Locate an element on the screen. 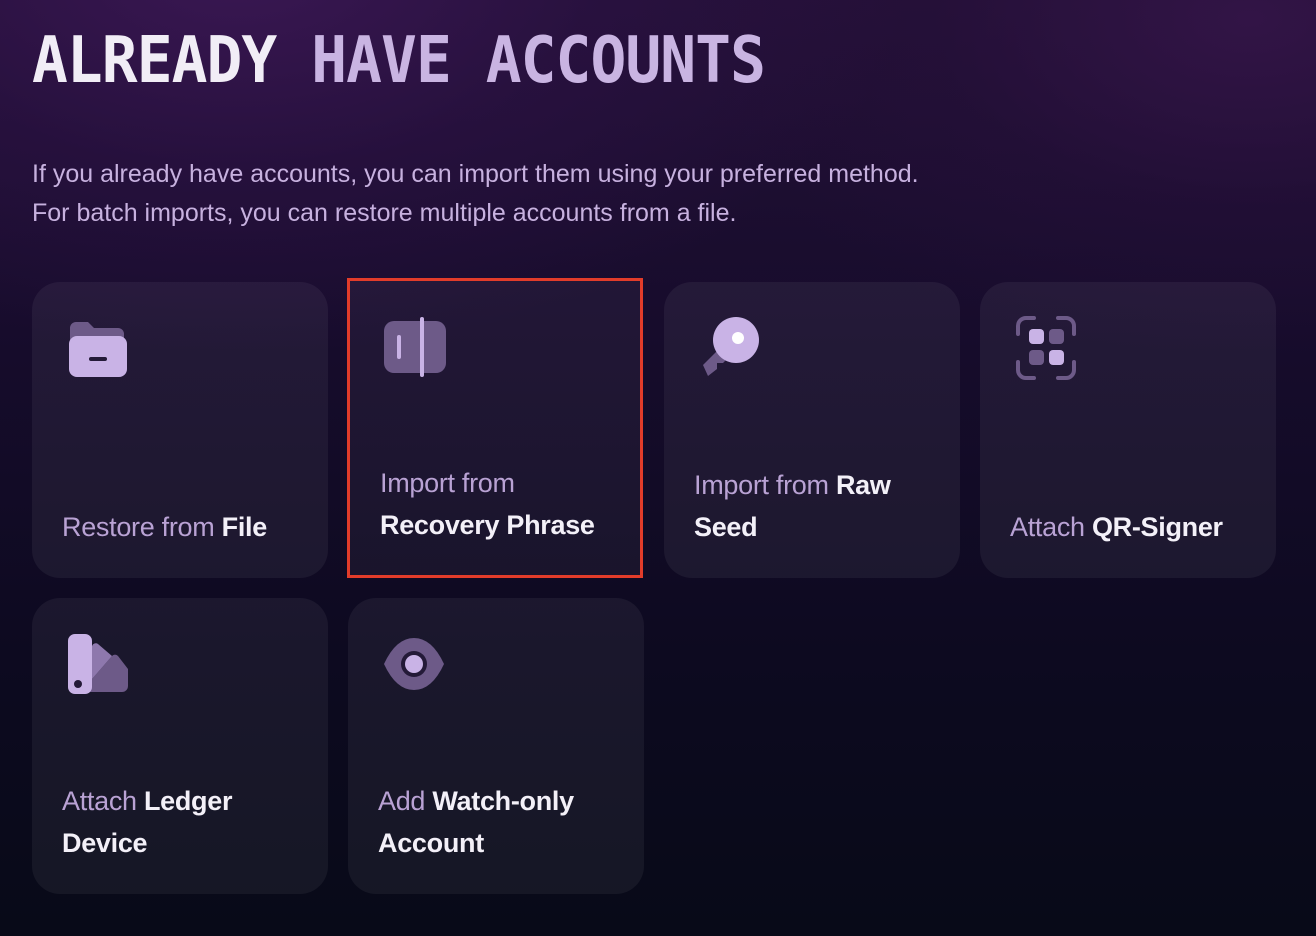 The image size is (1316, 936). restore-from-file-button: Restore from File is located at coordinates (180, 430).